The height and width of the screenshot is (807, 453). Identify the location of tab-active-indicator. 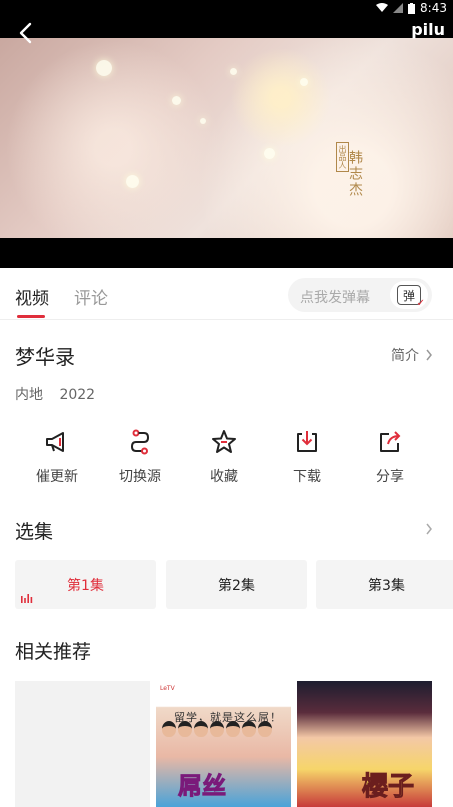
(31, 316).